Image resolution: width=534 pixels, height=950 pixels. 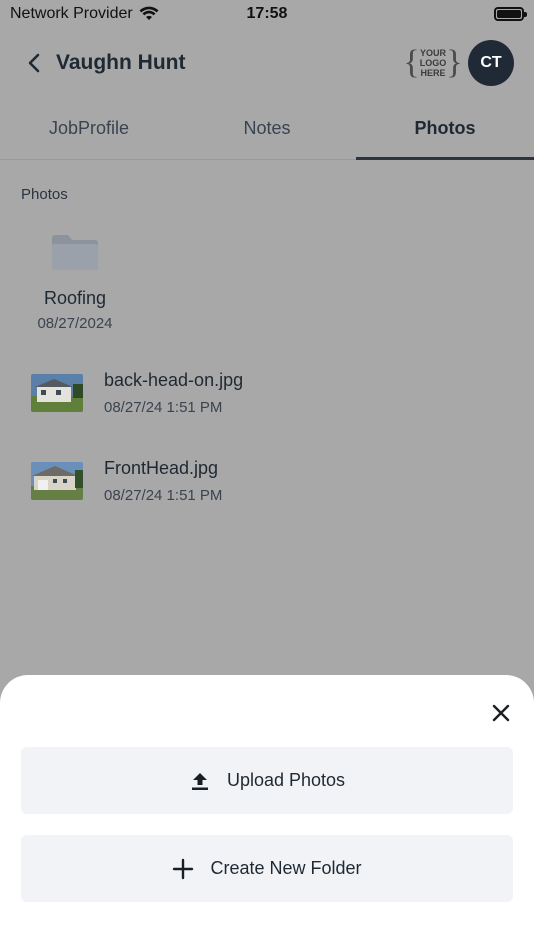 I want to click on close-button, so click(x=501, y=713).